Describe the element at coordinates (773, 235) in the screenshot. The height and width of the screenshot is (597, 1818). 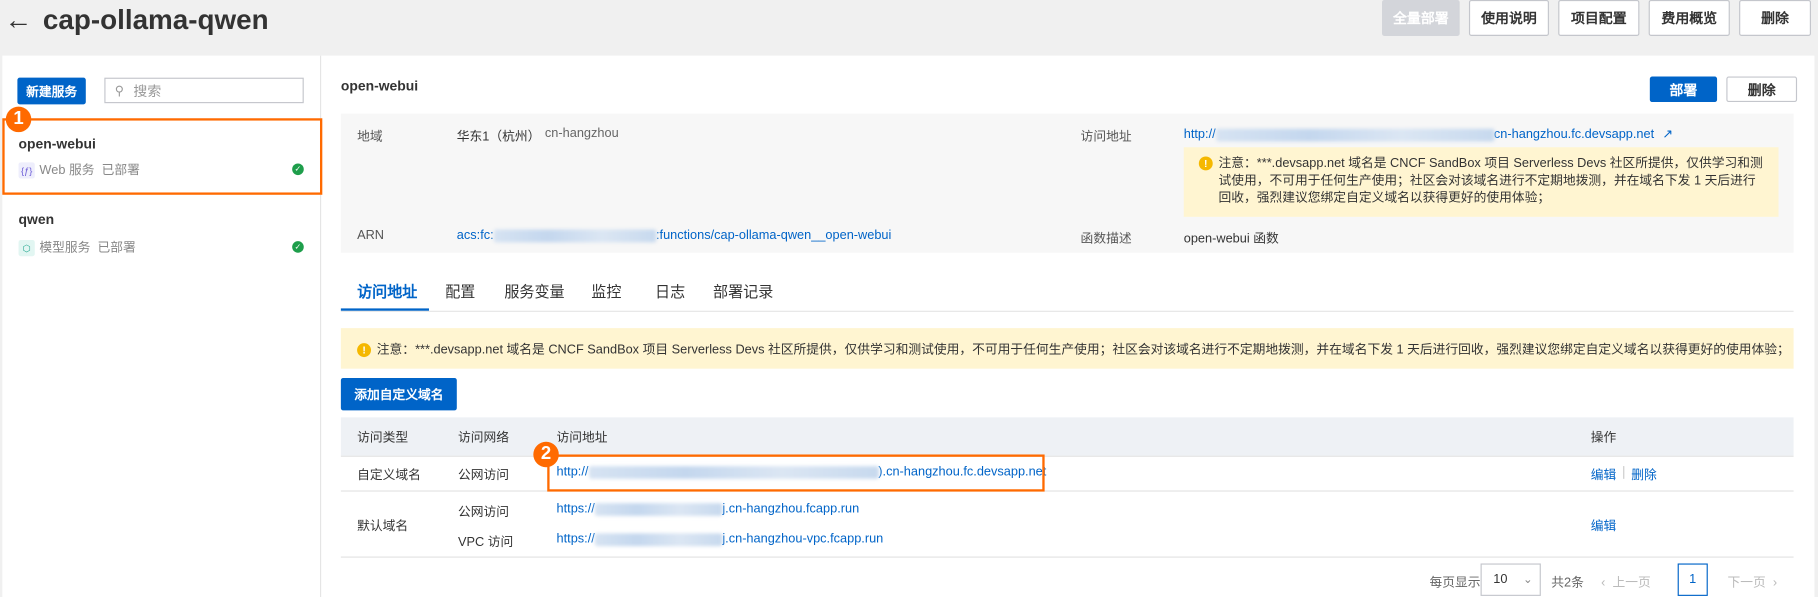
I see `arn-suffix: :functions/cap-ollama-qwen__open-webui` at that location.